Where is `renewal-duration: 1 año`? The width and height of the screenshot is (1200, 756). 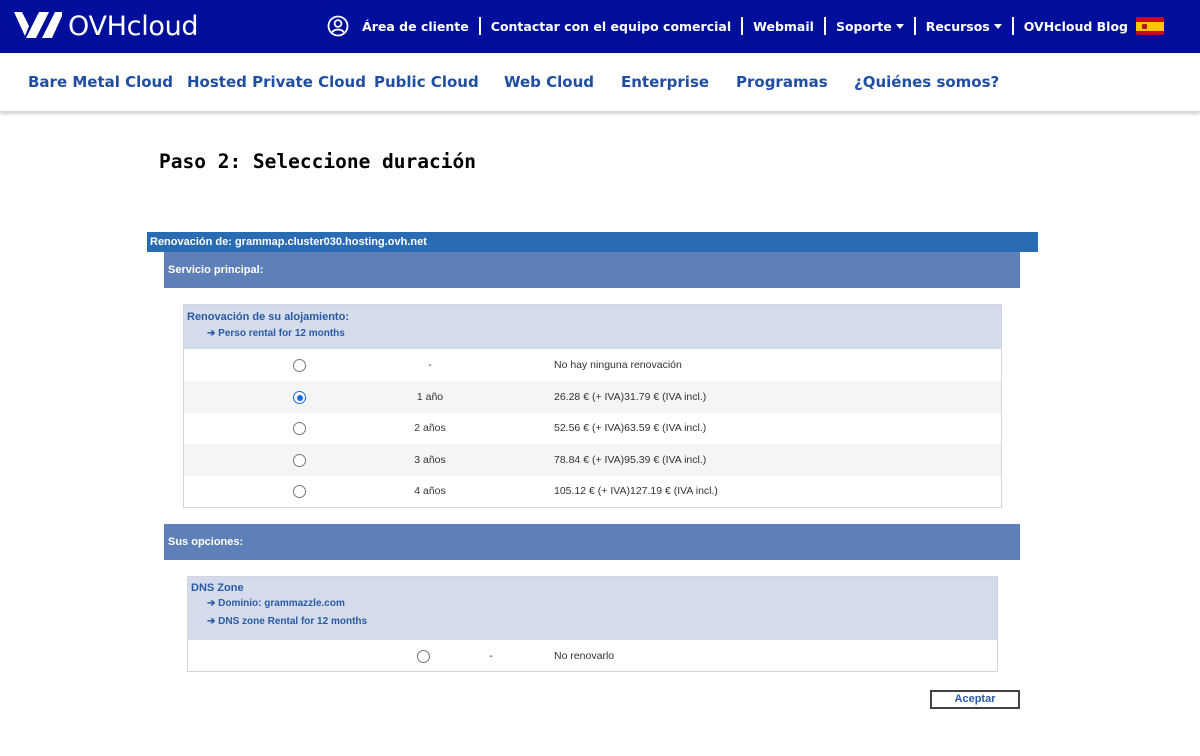 renewal-duration: 1 año is located at coordinates (430, 397).